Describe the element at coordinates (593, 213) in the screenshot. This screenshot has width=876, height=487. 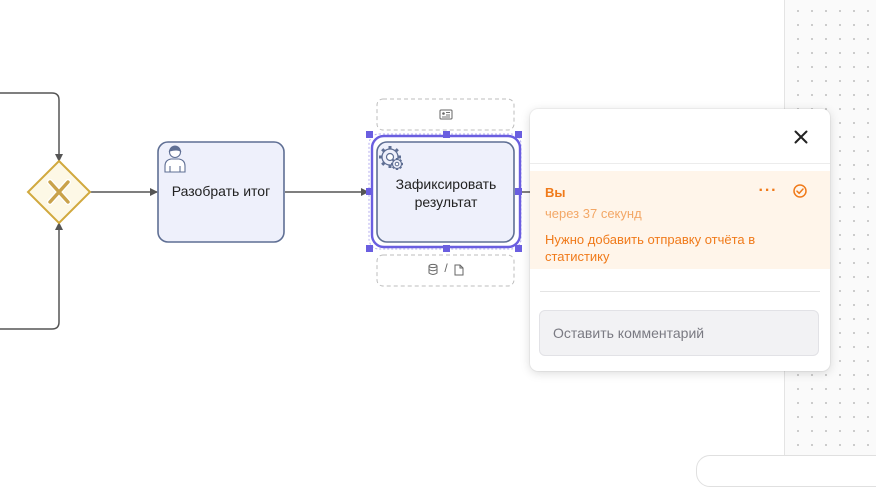
I see `comment-time: через 37 секунд` at that location.